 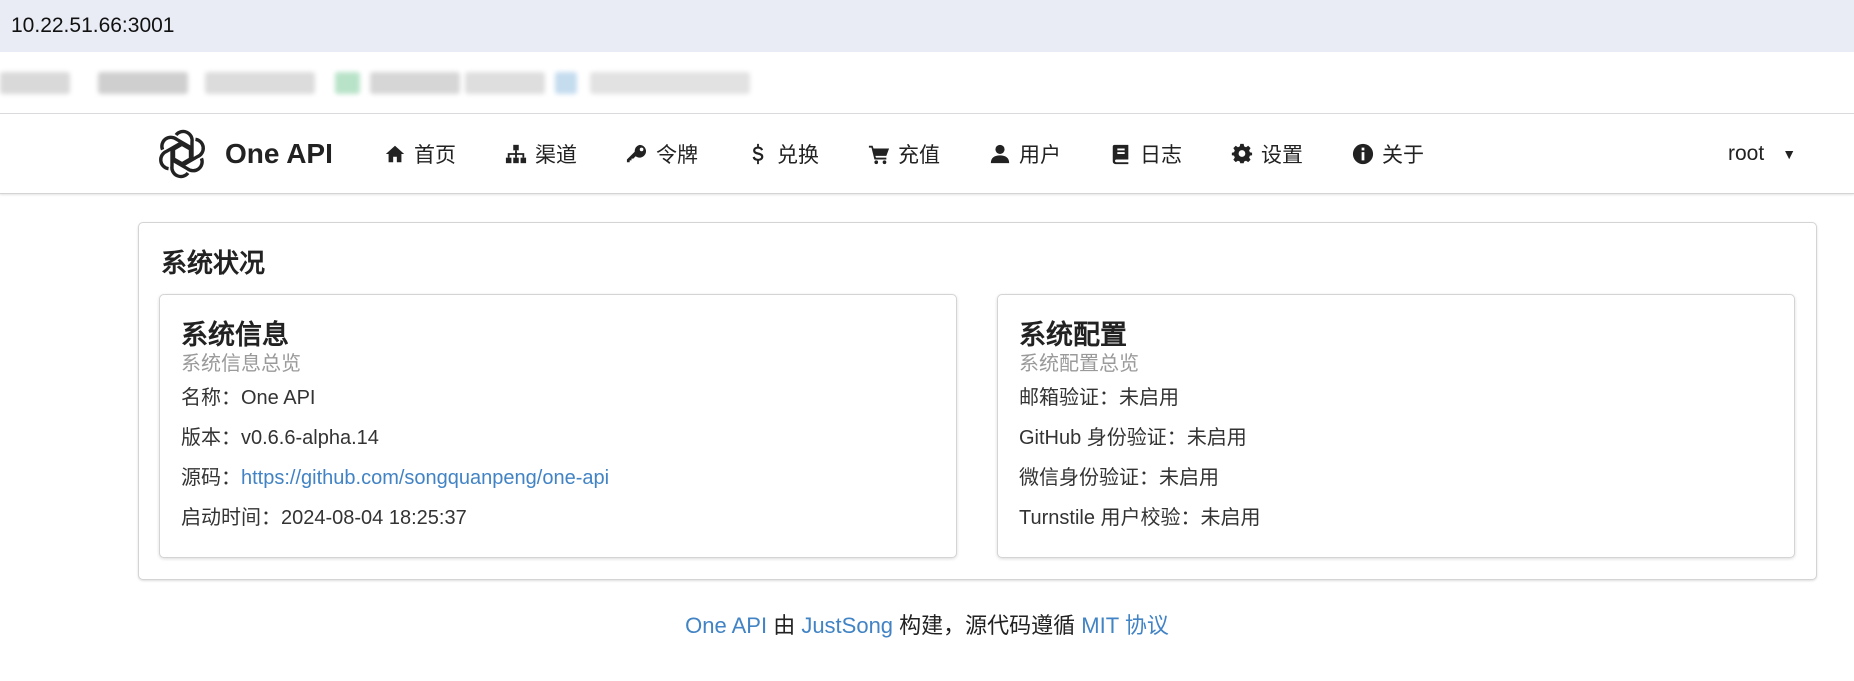 I want to click on brand-name: One API, so click(x=279, y=154).